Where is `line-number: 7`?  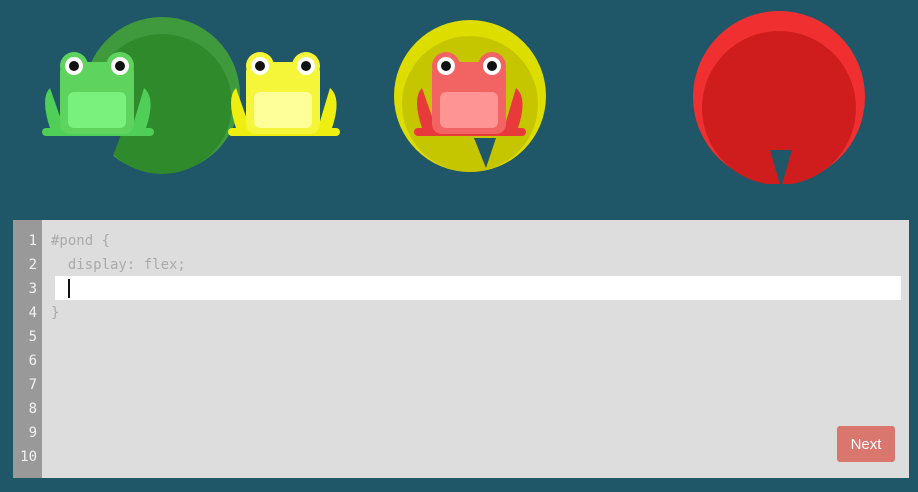
line-number: 7 is located at coordinates (32, 385).